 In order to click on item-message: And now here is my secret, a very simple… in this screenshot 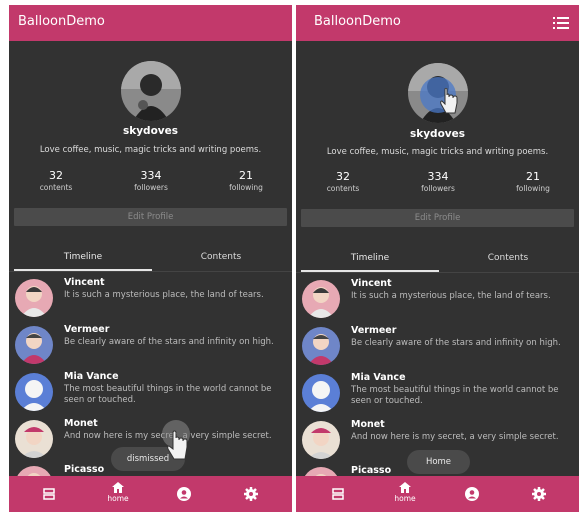, I will do `click(455, 437)`.